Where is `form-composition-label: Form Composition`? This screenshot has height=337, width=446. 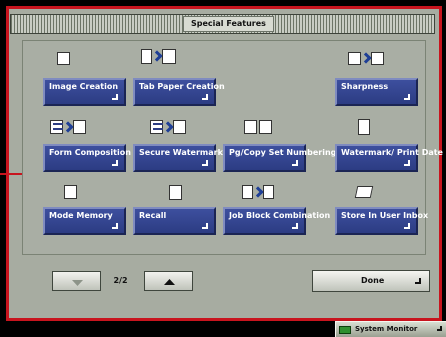 form-composition-label: Form Composition is located at coordinates (90, 152).